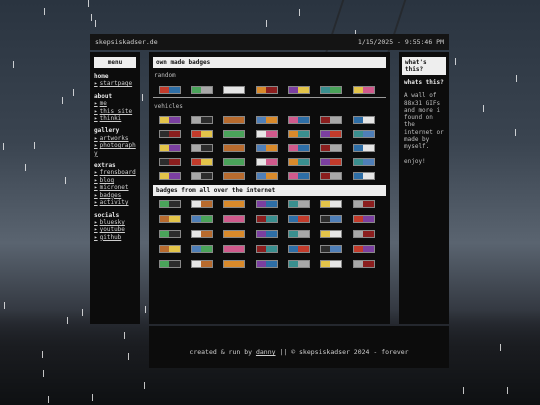  Describe the element at coordinates (115, 195) in the screenshot. I see `menu-link-badges: ▸ badges` at that location.